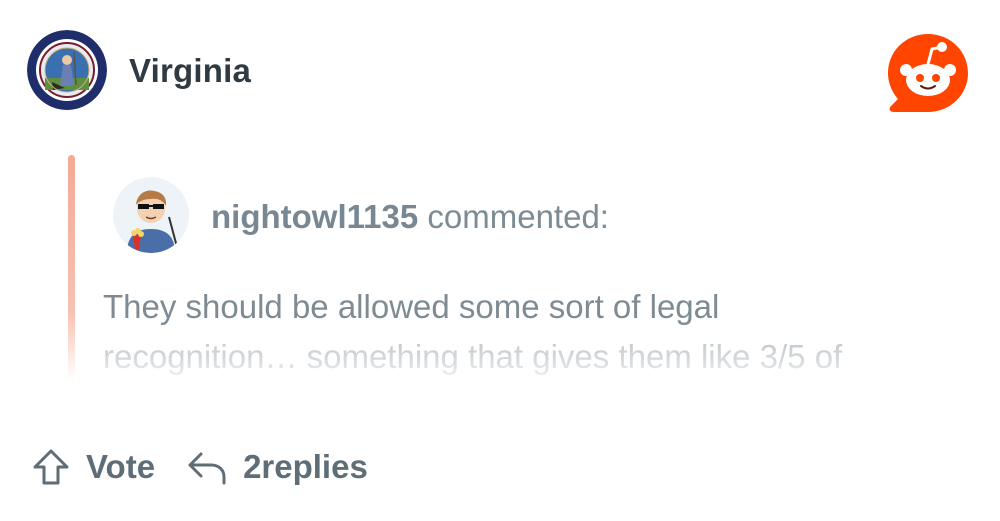  I want to click on vote-button: Vote, so click(92, 467).